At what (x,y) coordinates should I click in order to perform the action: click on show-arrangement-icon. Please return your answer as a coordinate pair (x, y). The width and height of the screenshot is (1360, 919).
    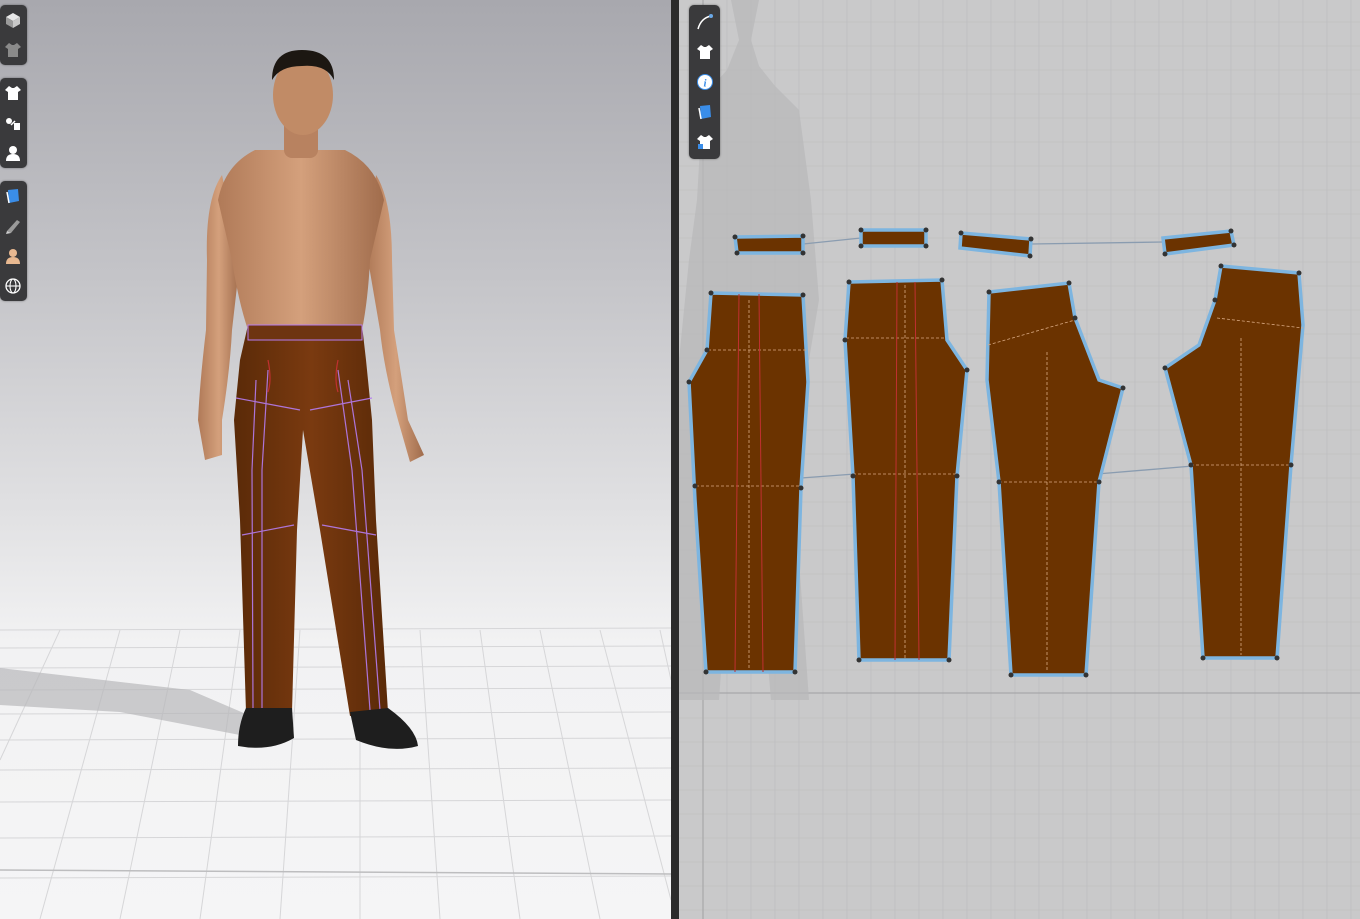
    Looking at the image, I should click on (13, 123).